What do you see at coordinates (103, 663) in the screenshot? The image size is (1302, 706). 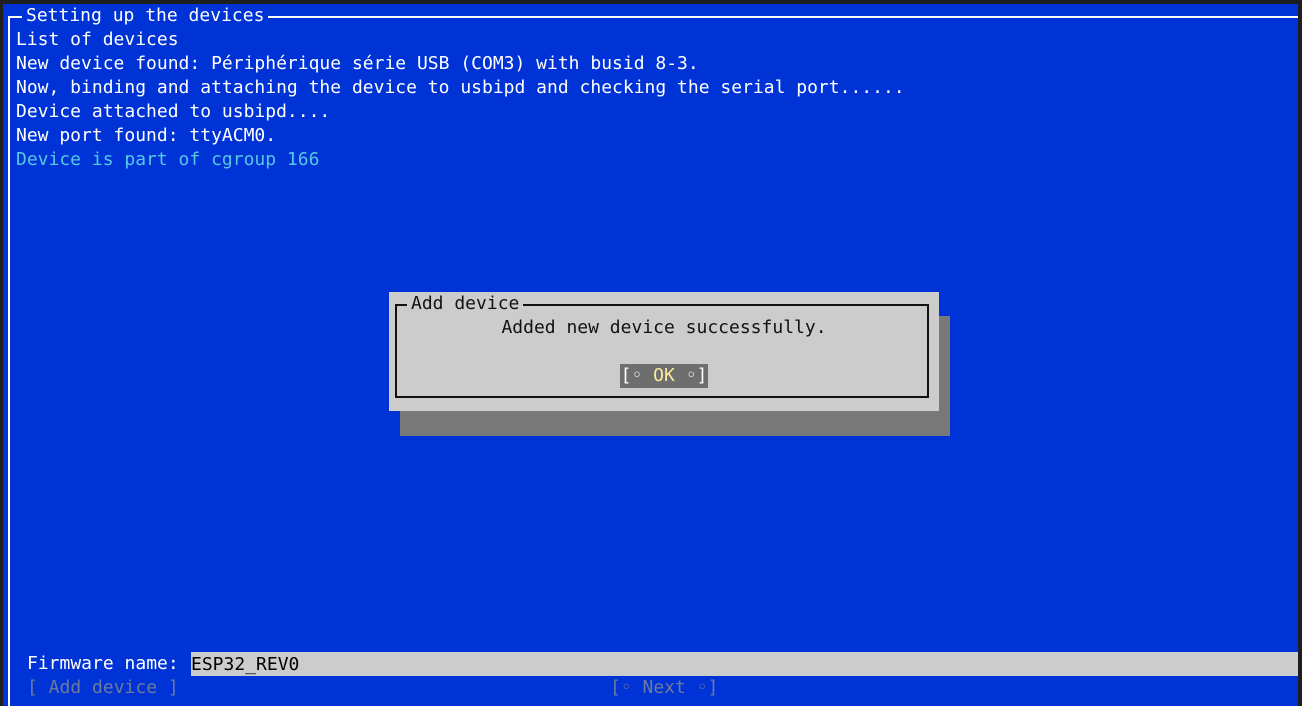 I see `firmware-name-label: Firmware name:` at bounding box center [103, 663].